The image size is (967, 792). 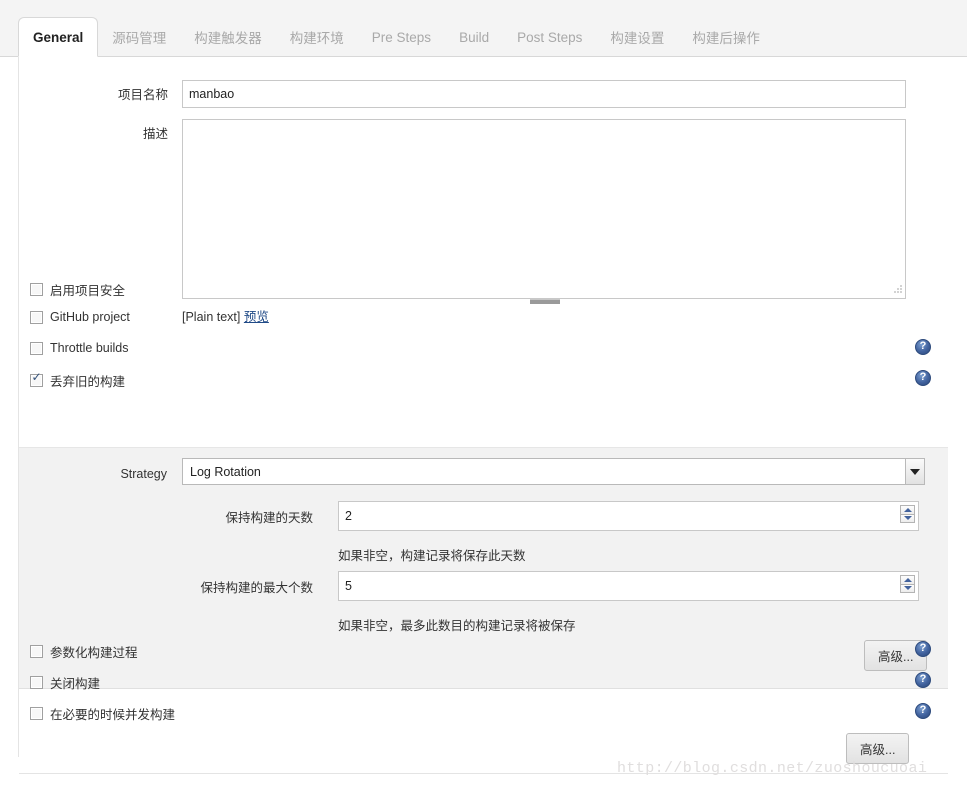 I want to click on max-builds-input, so click(x=628, y=586).